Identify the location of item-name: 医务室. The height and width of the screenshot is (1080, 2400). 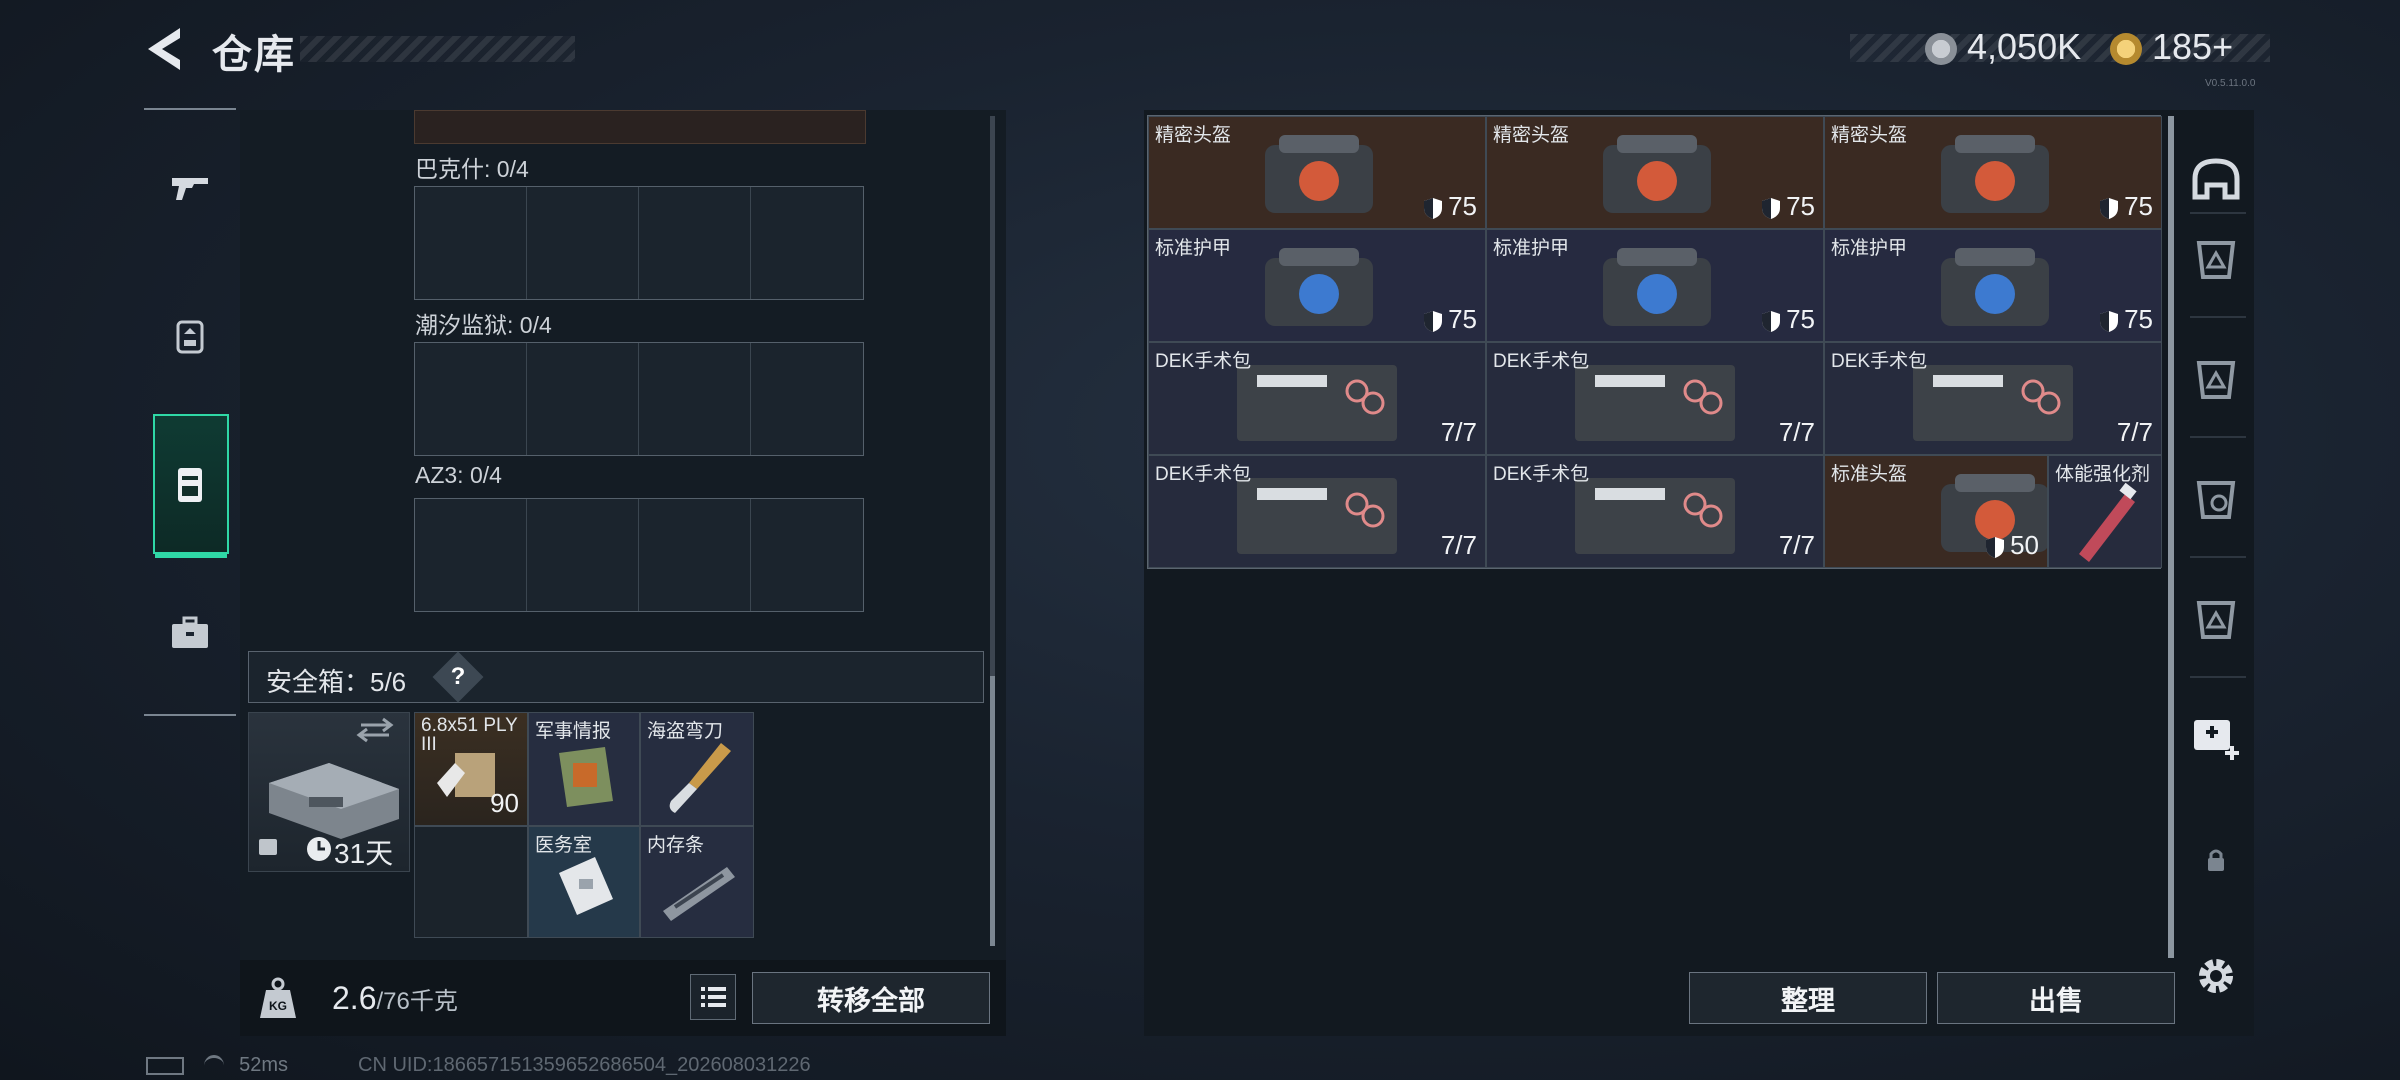
(564, 845).